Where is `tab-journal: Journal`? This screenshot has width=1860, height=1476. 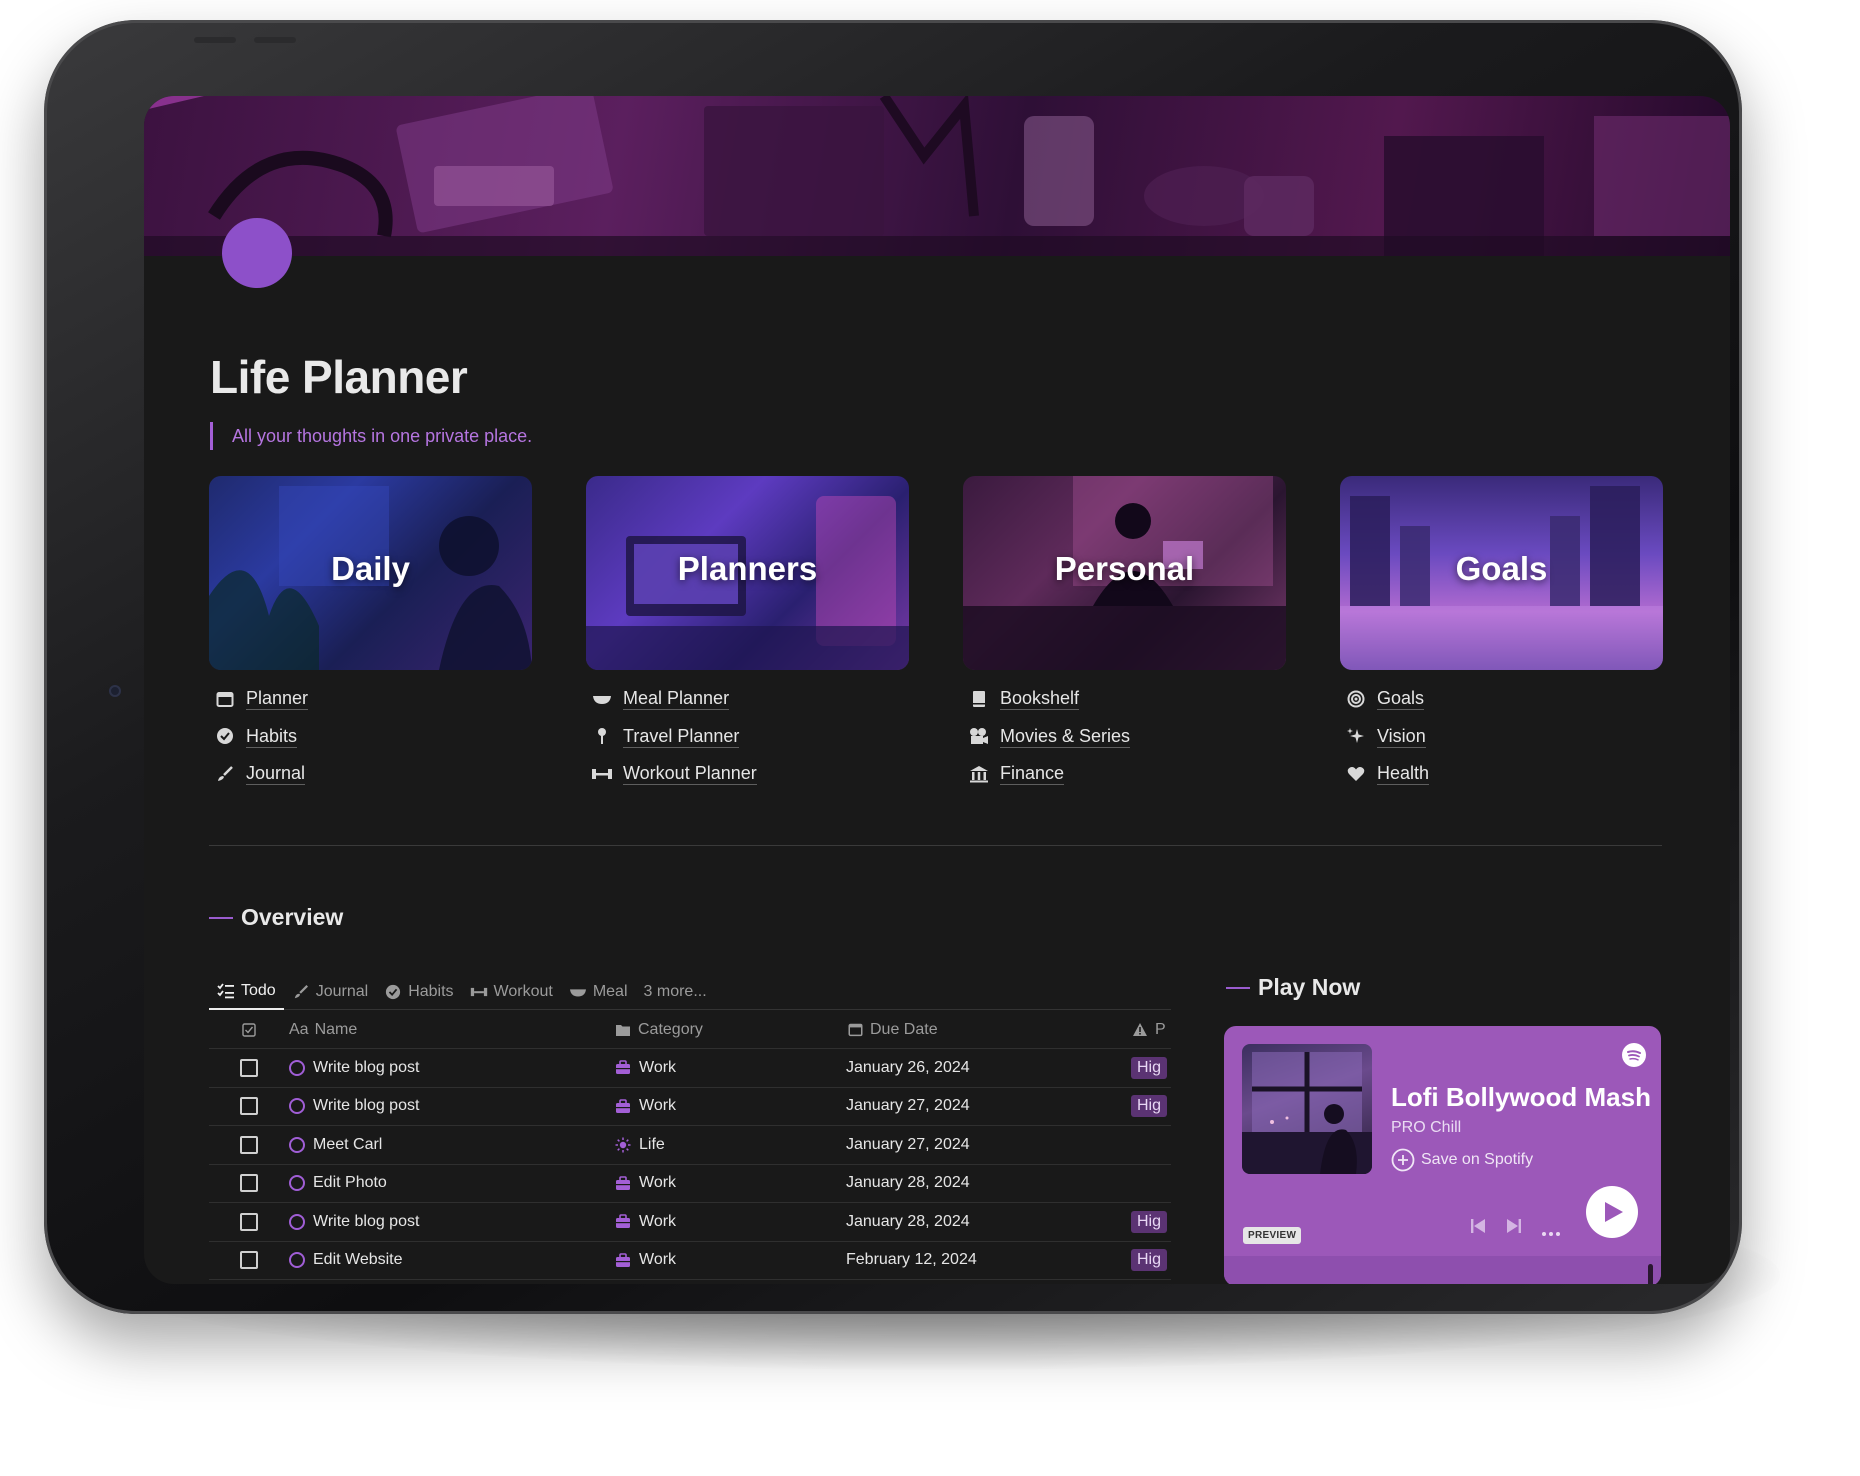
tab-journal: Journal is located at coordinates (330, 992).